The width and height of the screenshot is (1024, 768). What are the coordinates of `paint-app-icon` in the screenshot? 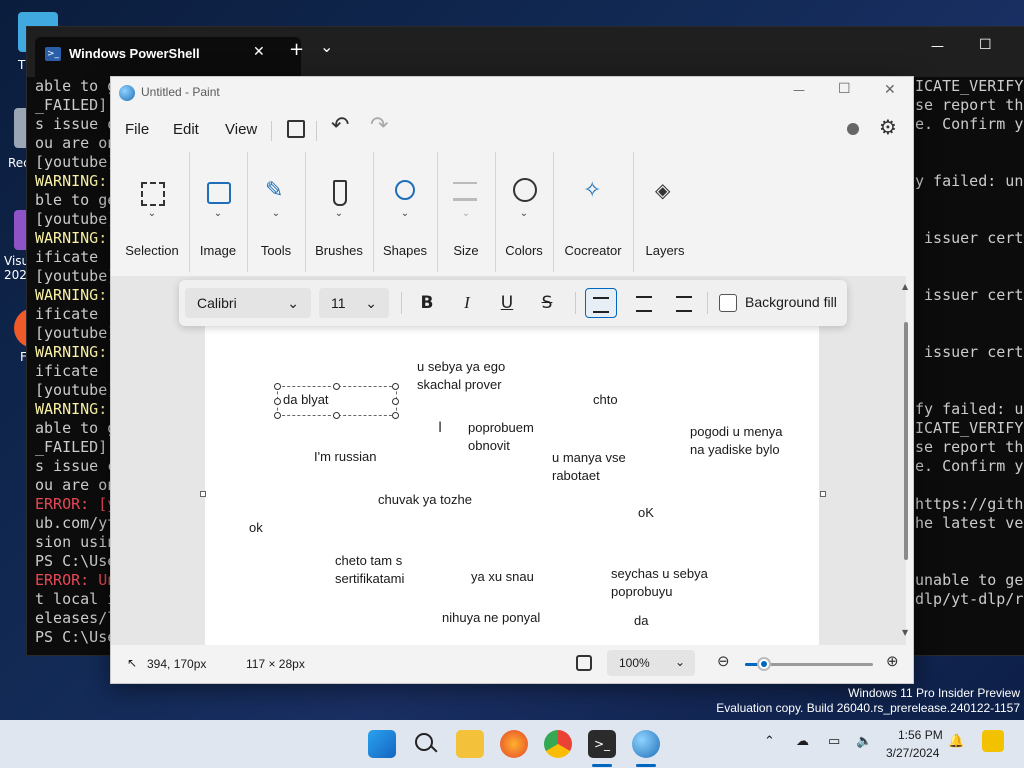 It's located at (127, 93).